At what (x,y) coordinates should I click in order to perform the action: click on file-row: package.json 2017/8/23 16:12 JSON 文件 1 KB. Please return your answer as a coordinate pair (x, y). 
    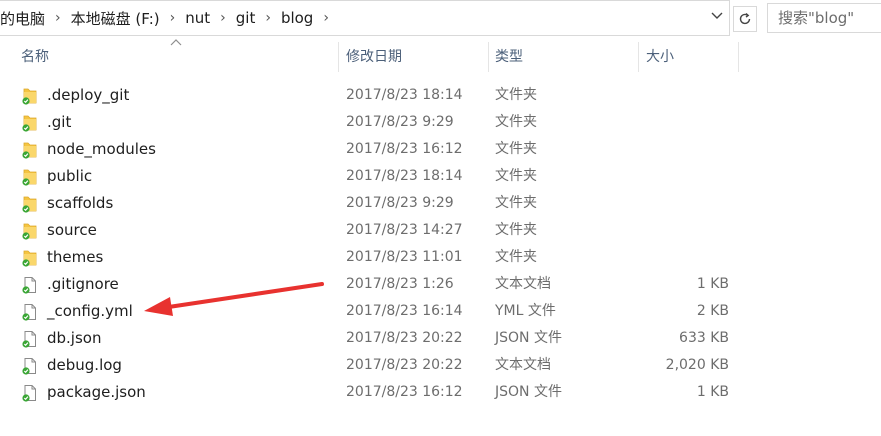
    Looking at the image, I should click on (380, 392).